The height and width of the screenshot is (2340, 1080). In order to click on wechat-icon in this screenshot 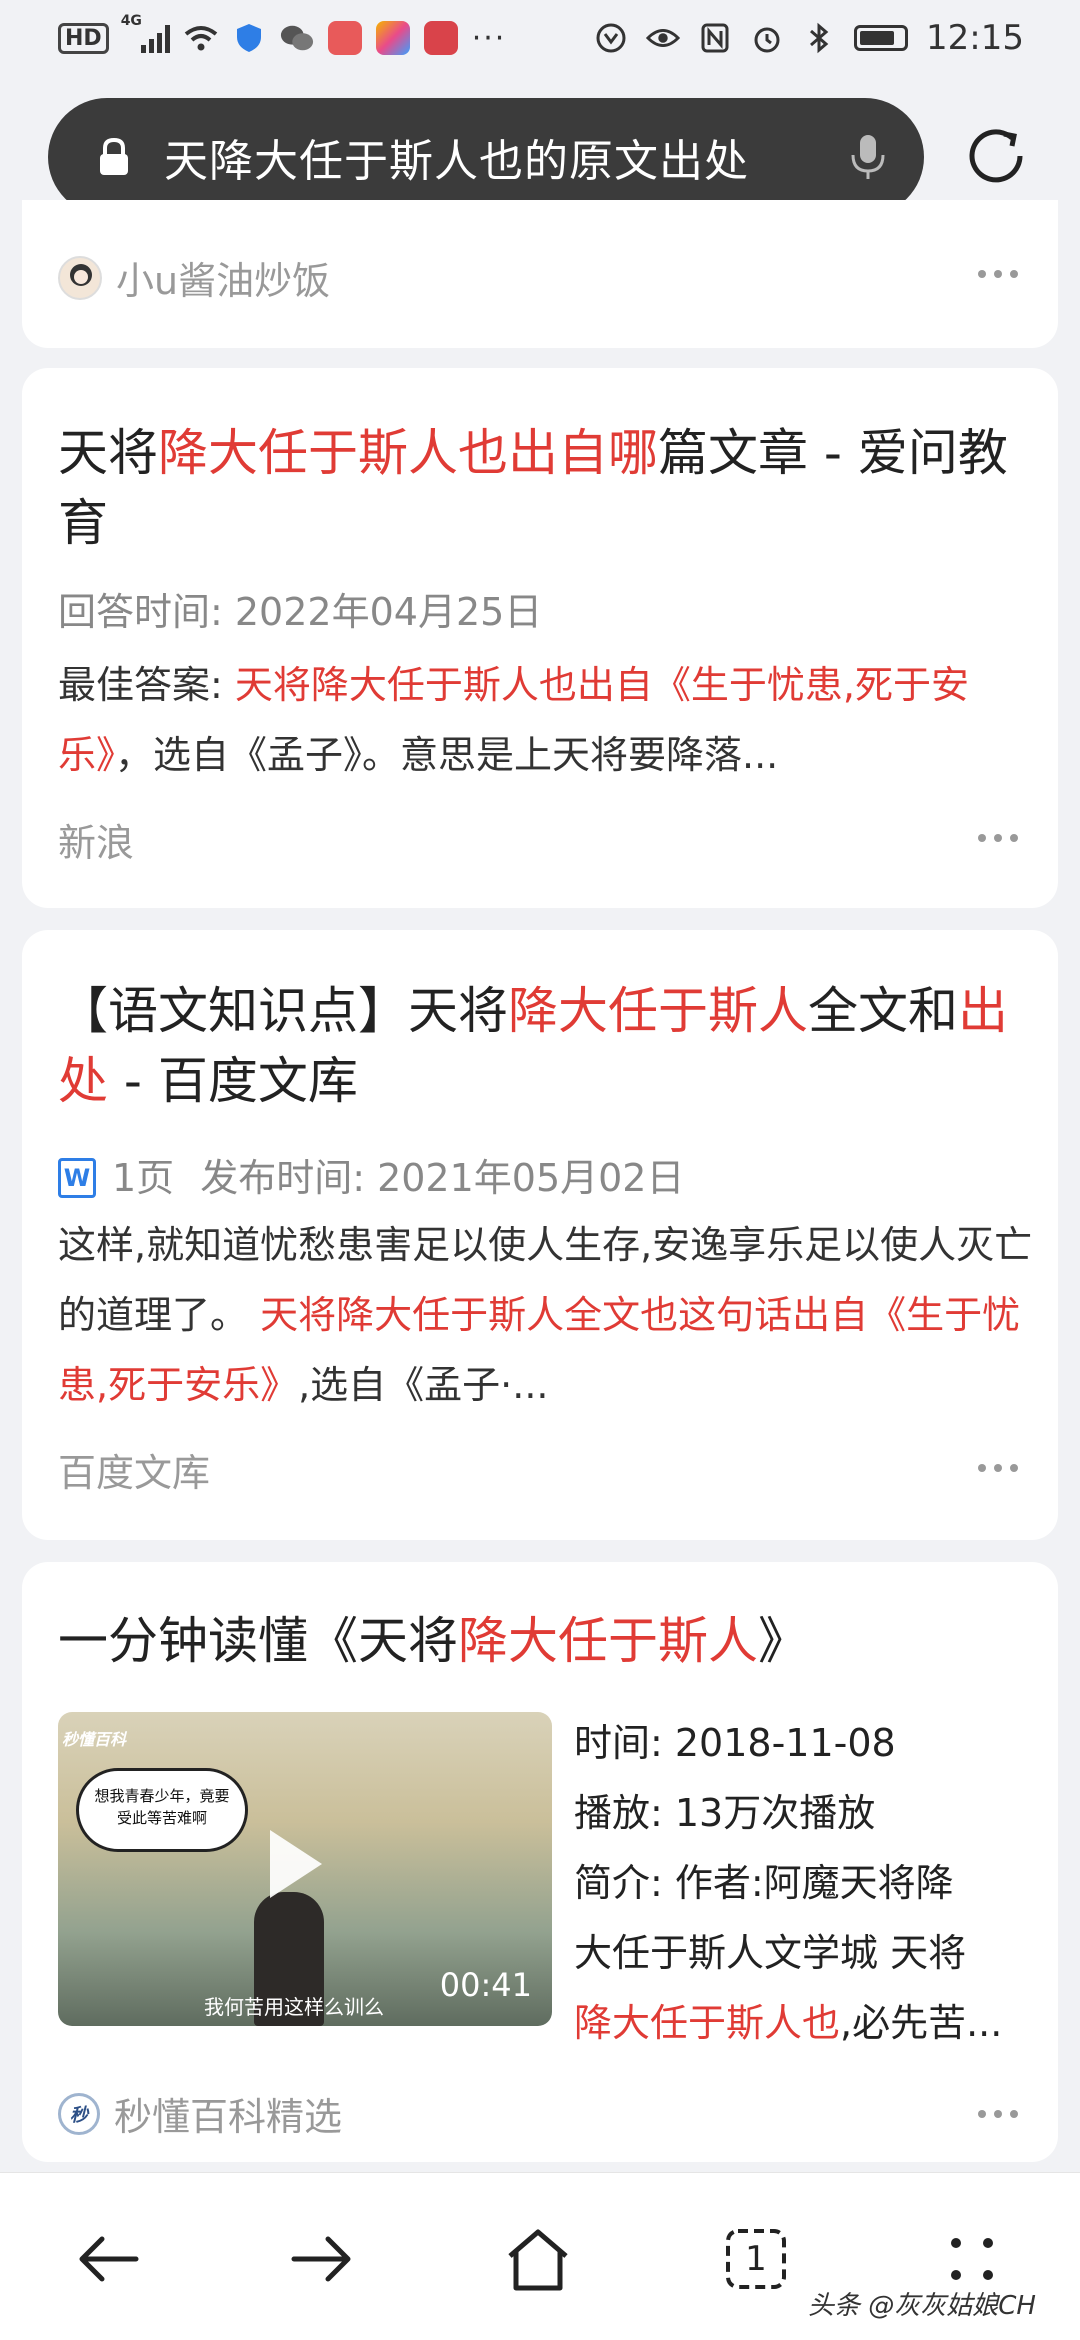, I will do `click(297, 38)`.